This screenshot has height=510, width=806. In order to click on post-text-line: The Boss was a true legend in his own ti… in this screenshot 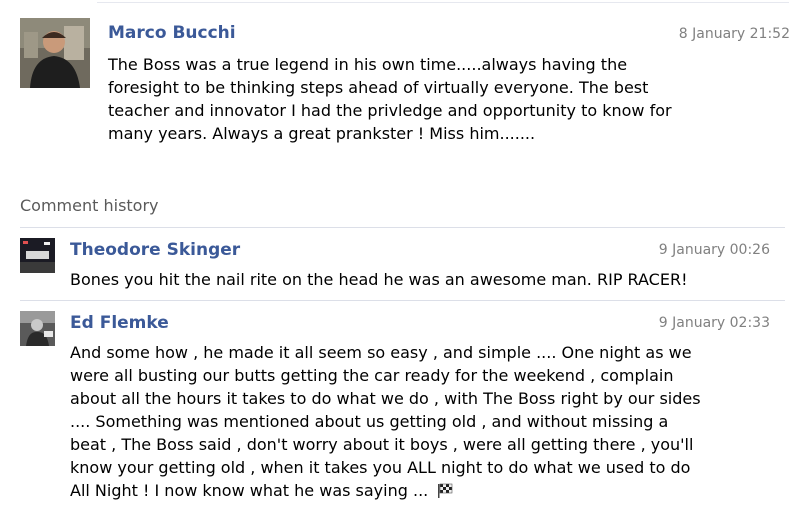, I will do `click(368, 64)`.